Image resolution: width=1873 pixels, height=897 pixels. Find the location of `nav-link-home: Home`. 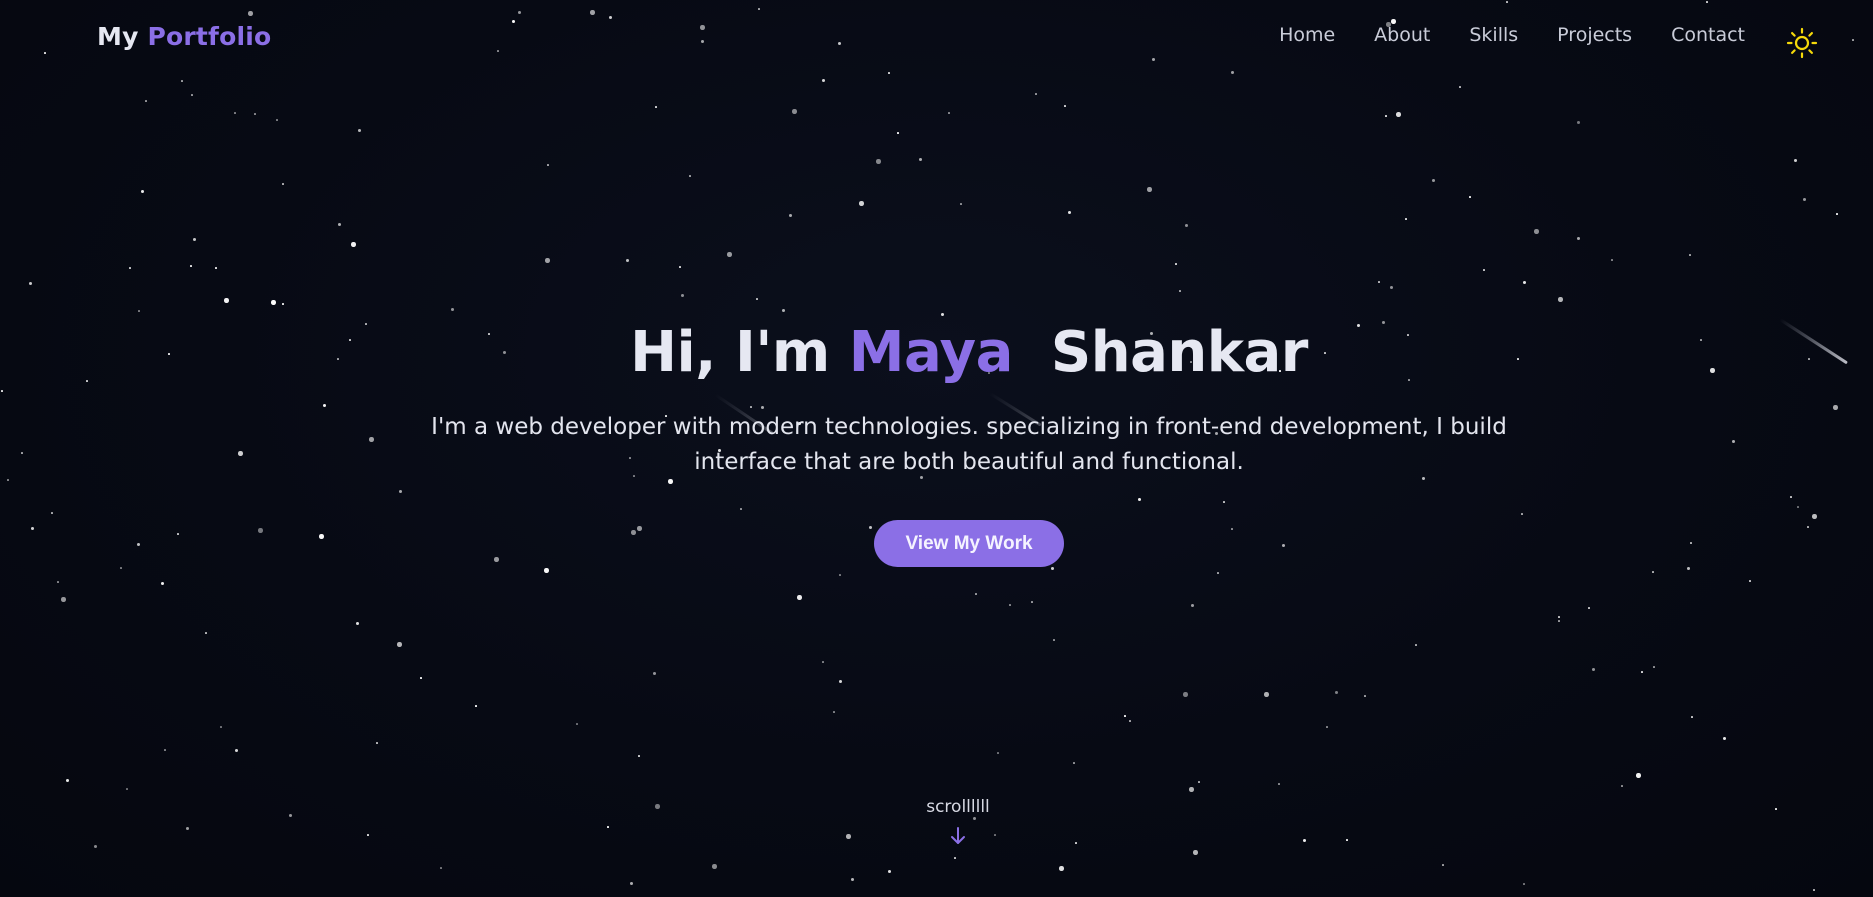

nav-link-home: Home is located at coordinates (1307, 35).